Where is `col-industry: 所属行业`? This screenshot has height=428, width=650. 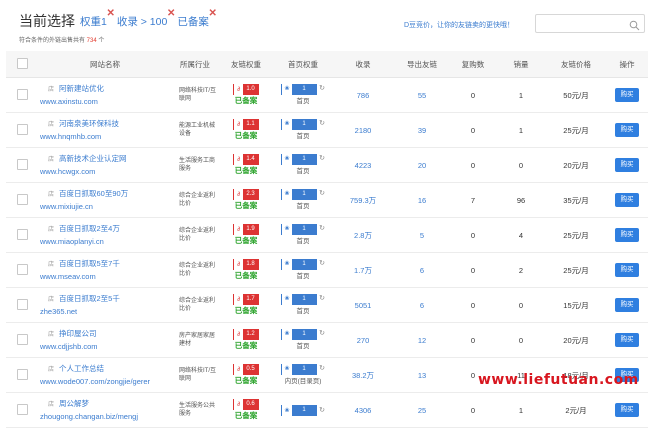 col-industry: 所属行业 is located at coordinates (195, 64).